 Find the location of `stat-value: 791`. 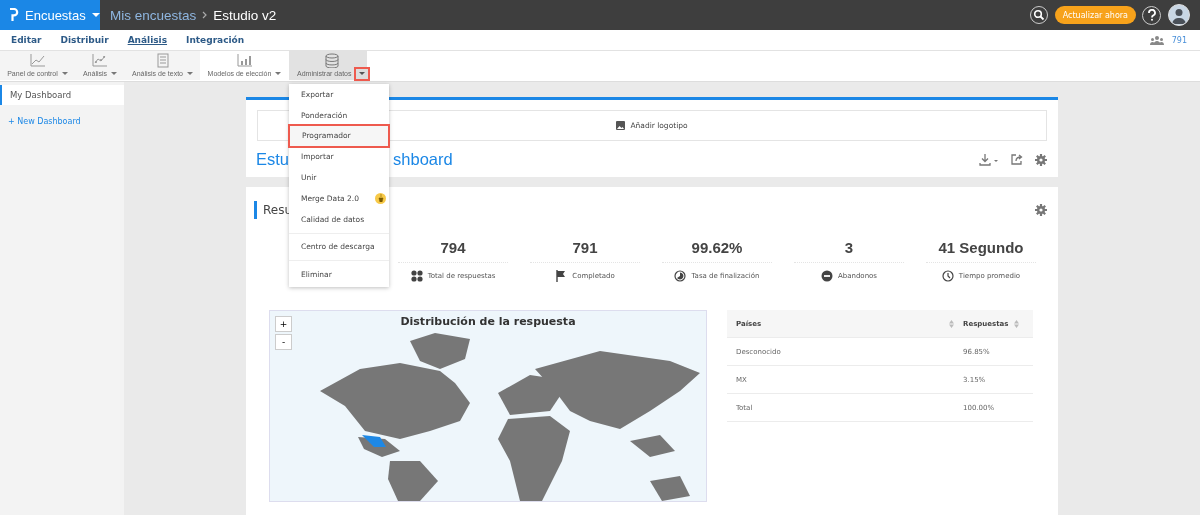

stat-value: 791 is located at coordinates (585, 251).